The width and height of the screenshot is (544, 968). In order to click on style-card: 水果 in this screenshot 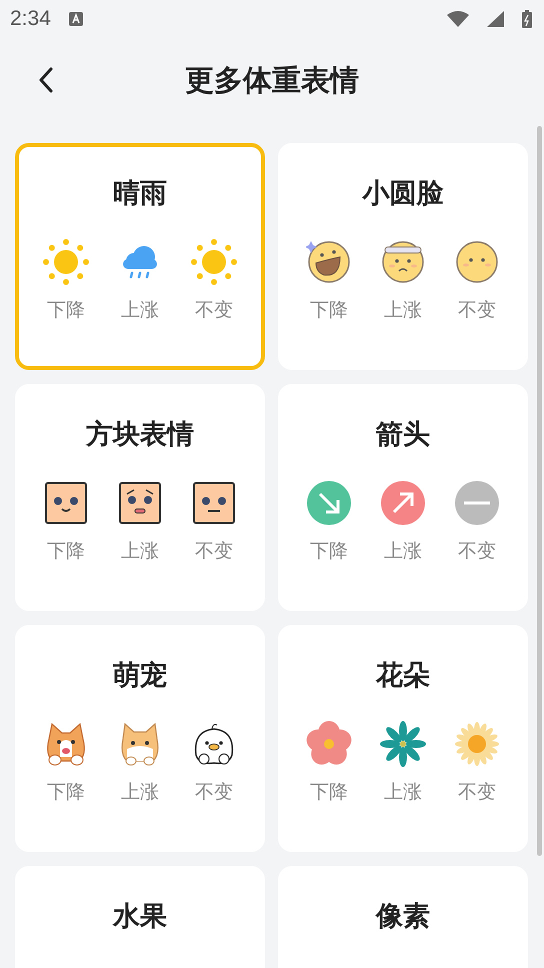, I will do `click(140, 917)`.